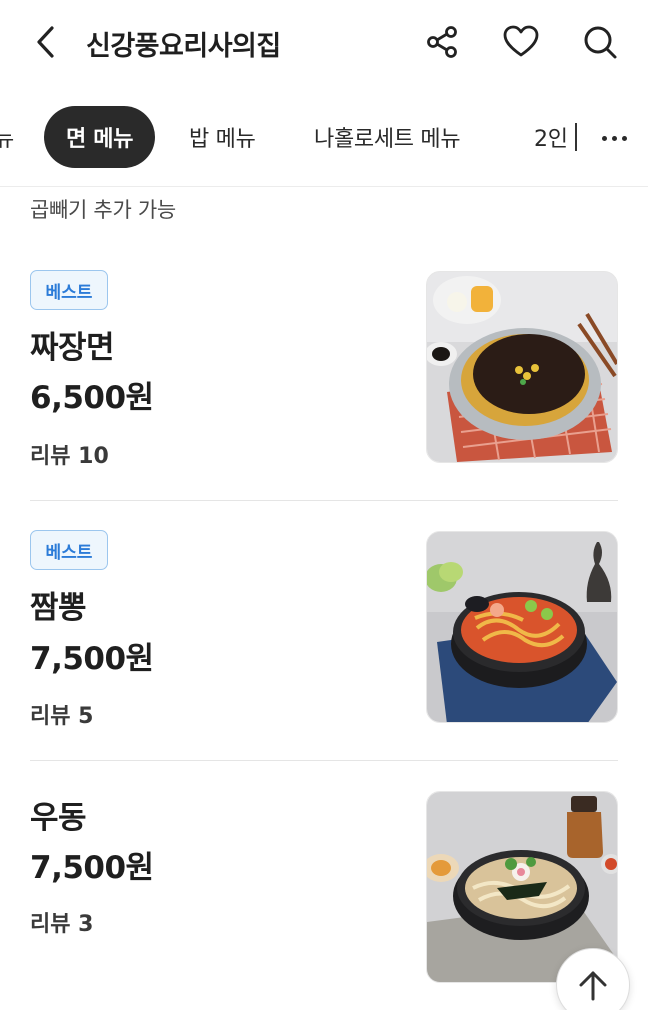 The width and height of the screenshot is (648, 1010). Describe the element at coordinates (222, 137) in the screenshot. I see `tab-rice-menu: 밥 메뉴` at that location.